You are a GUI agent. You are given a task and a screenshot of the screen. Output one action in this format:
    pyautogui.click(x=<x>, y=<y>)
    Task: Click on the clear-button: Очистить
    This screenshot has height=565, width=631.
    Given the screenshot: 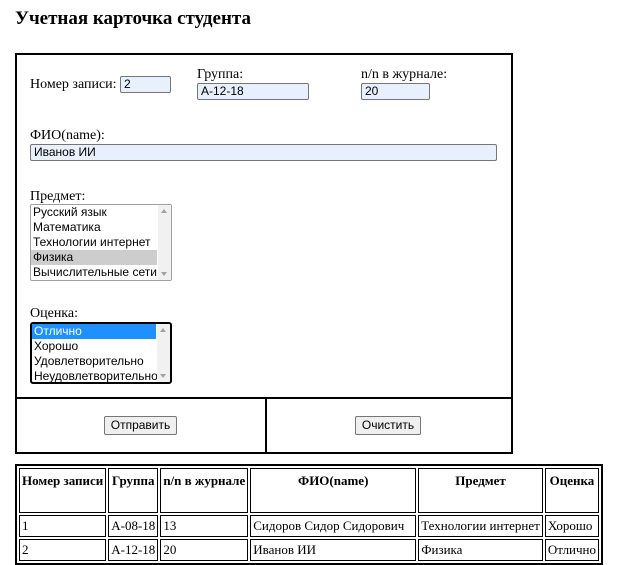 What is the action you would take?
    pyautogui.click(x=388, y=425)
    